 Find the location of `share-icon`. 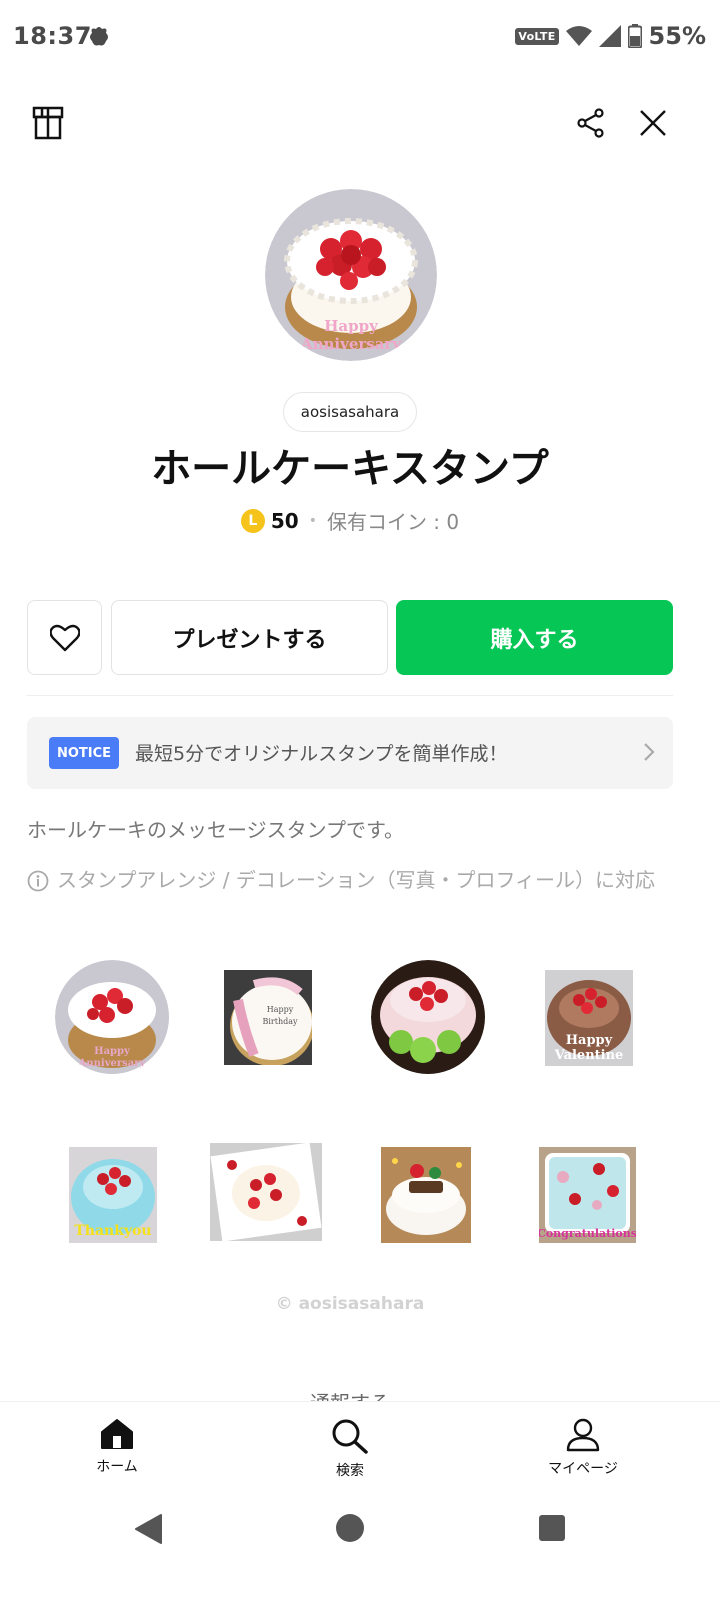

share-icon is located at coordinates (591, 123).